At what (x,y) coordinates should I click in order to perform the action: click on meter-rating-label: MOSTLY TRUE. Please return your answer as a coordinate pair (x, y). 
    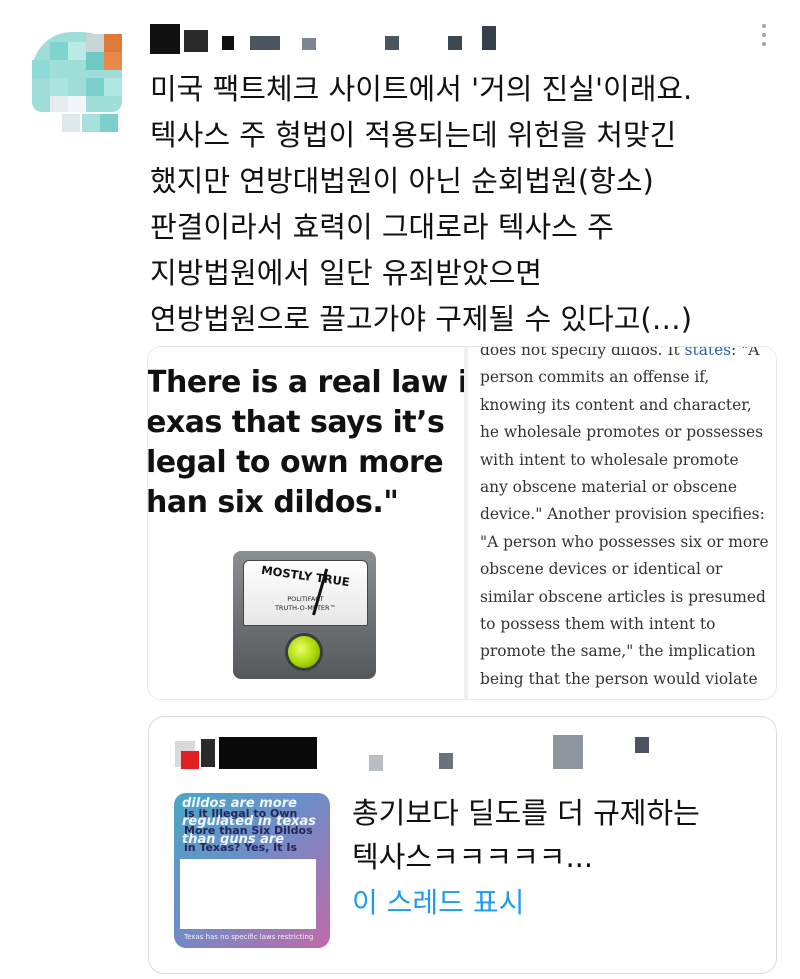
    Looking at the image, I should click on (305, 576).